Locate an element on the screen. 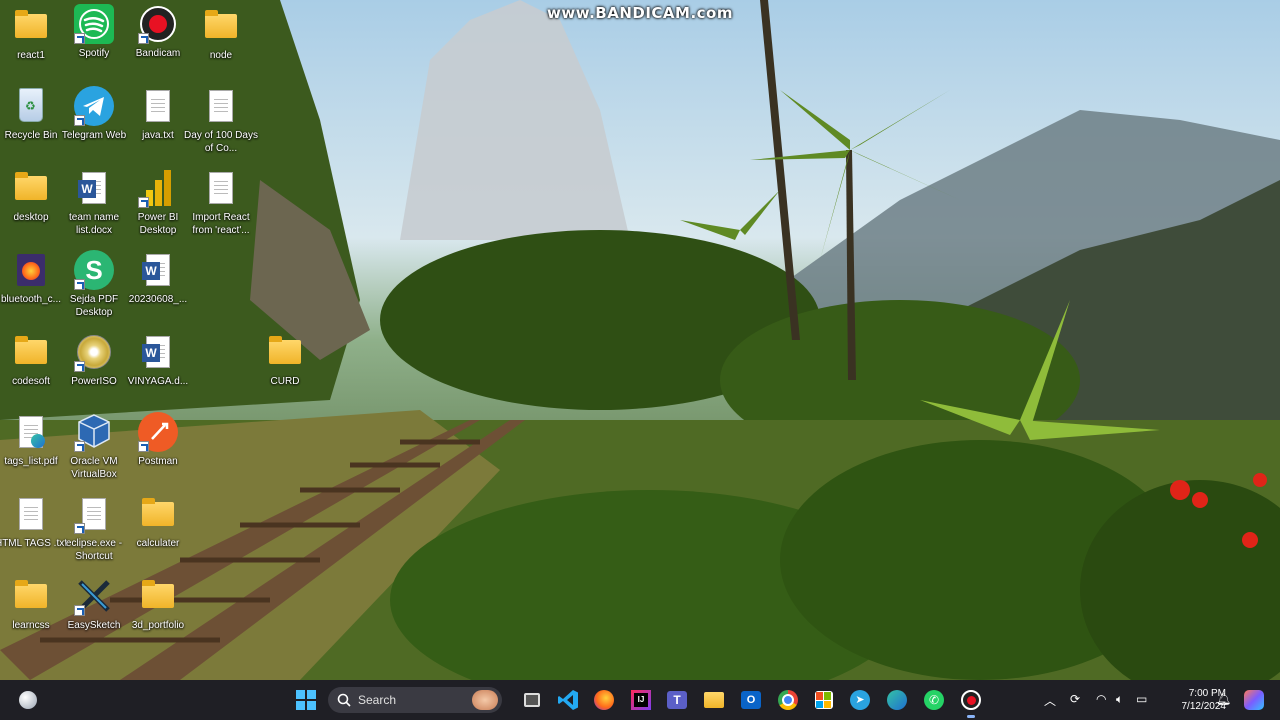 The height and width of the screenshot is (720, 1280). task-view-button is located at coordinates (532, 700).